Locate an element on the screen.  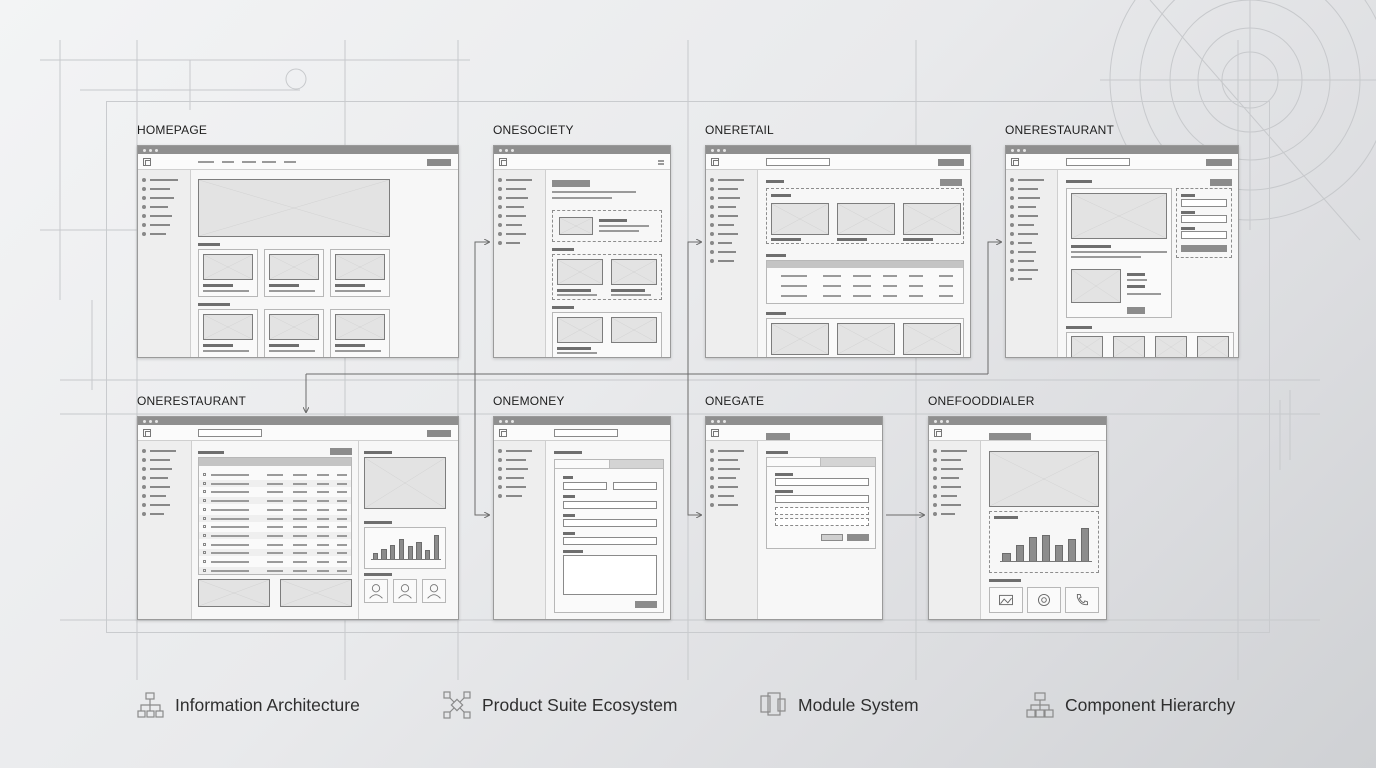
legend-label: Module System is located at coordinates (858, 704).